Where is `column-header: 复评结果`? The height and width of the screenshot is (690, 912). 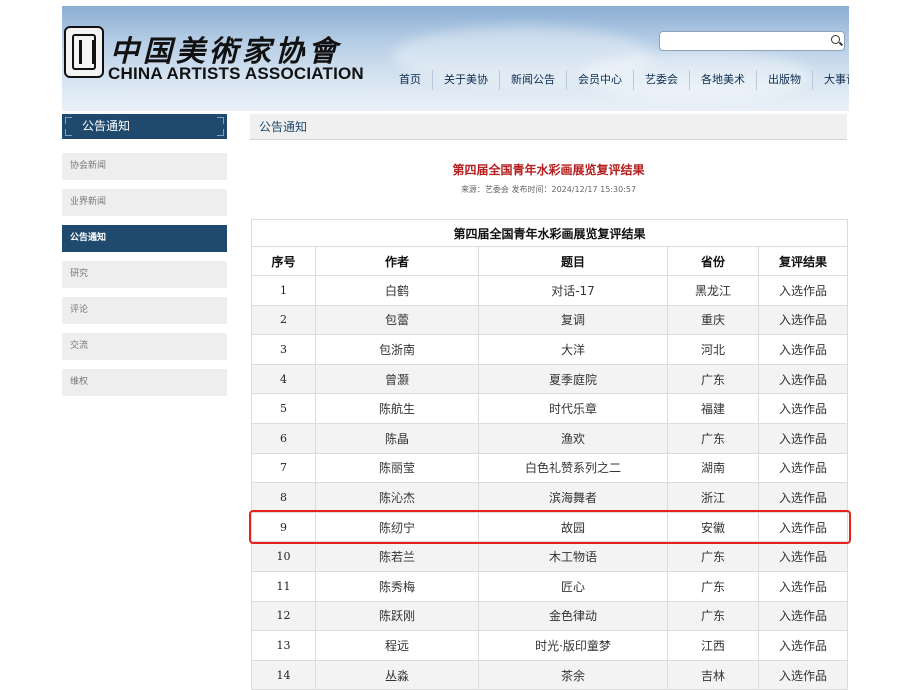
column-header: 复评结果 is located at coordinates (803, 261).